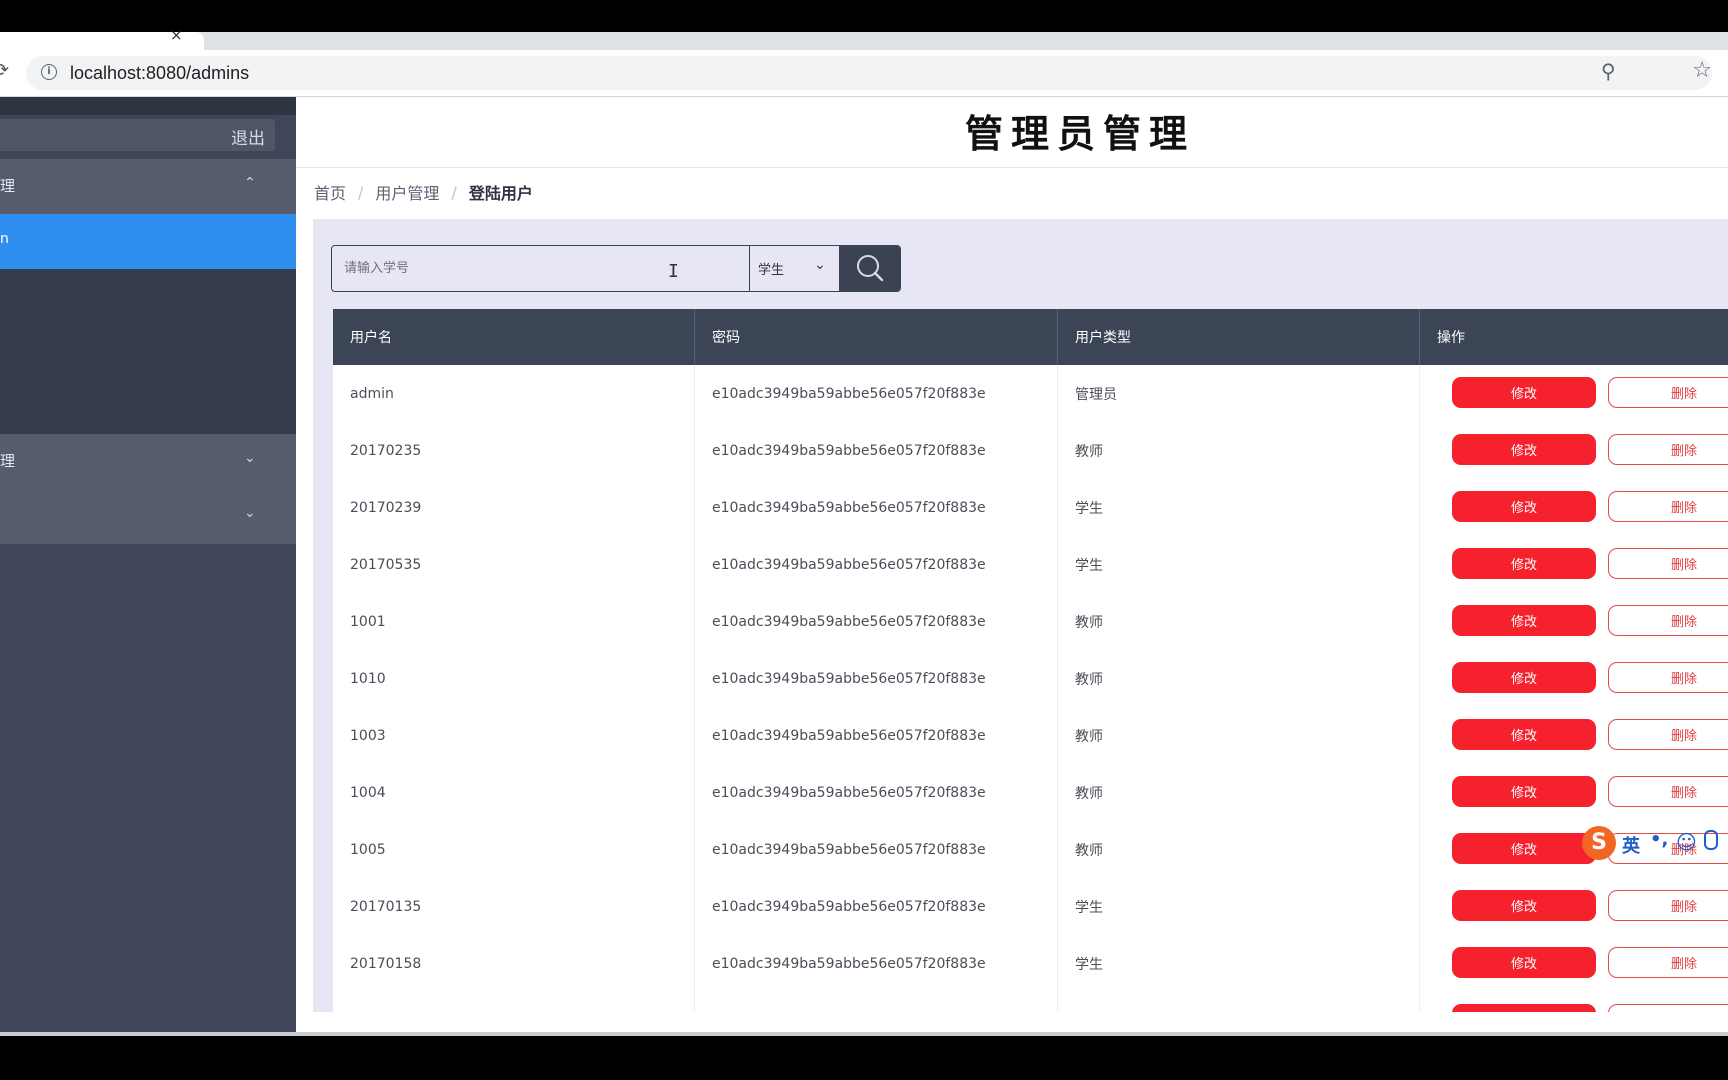  I want to click on browser-toolbar: ⟳ i localhost:8080/admins ⚲ ☆, so click(864, 73).